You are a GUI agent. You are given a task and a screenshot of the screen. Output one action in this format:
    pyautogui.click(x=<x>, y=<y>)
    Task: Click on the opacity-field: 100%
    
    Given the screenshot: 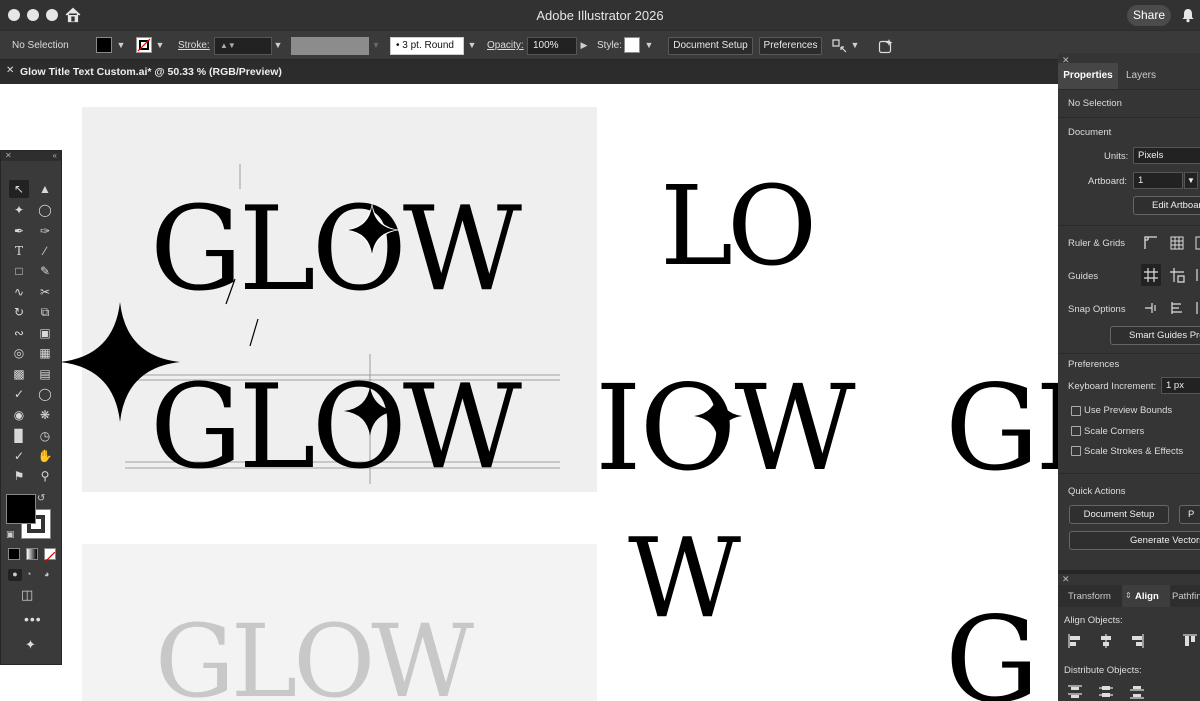 What is the action you would take?
    pyautogui.click(x=552, y=46)
    